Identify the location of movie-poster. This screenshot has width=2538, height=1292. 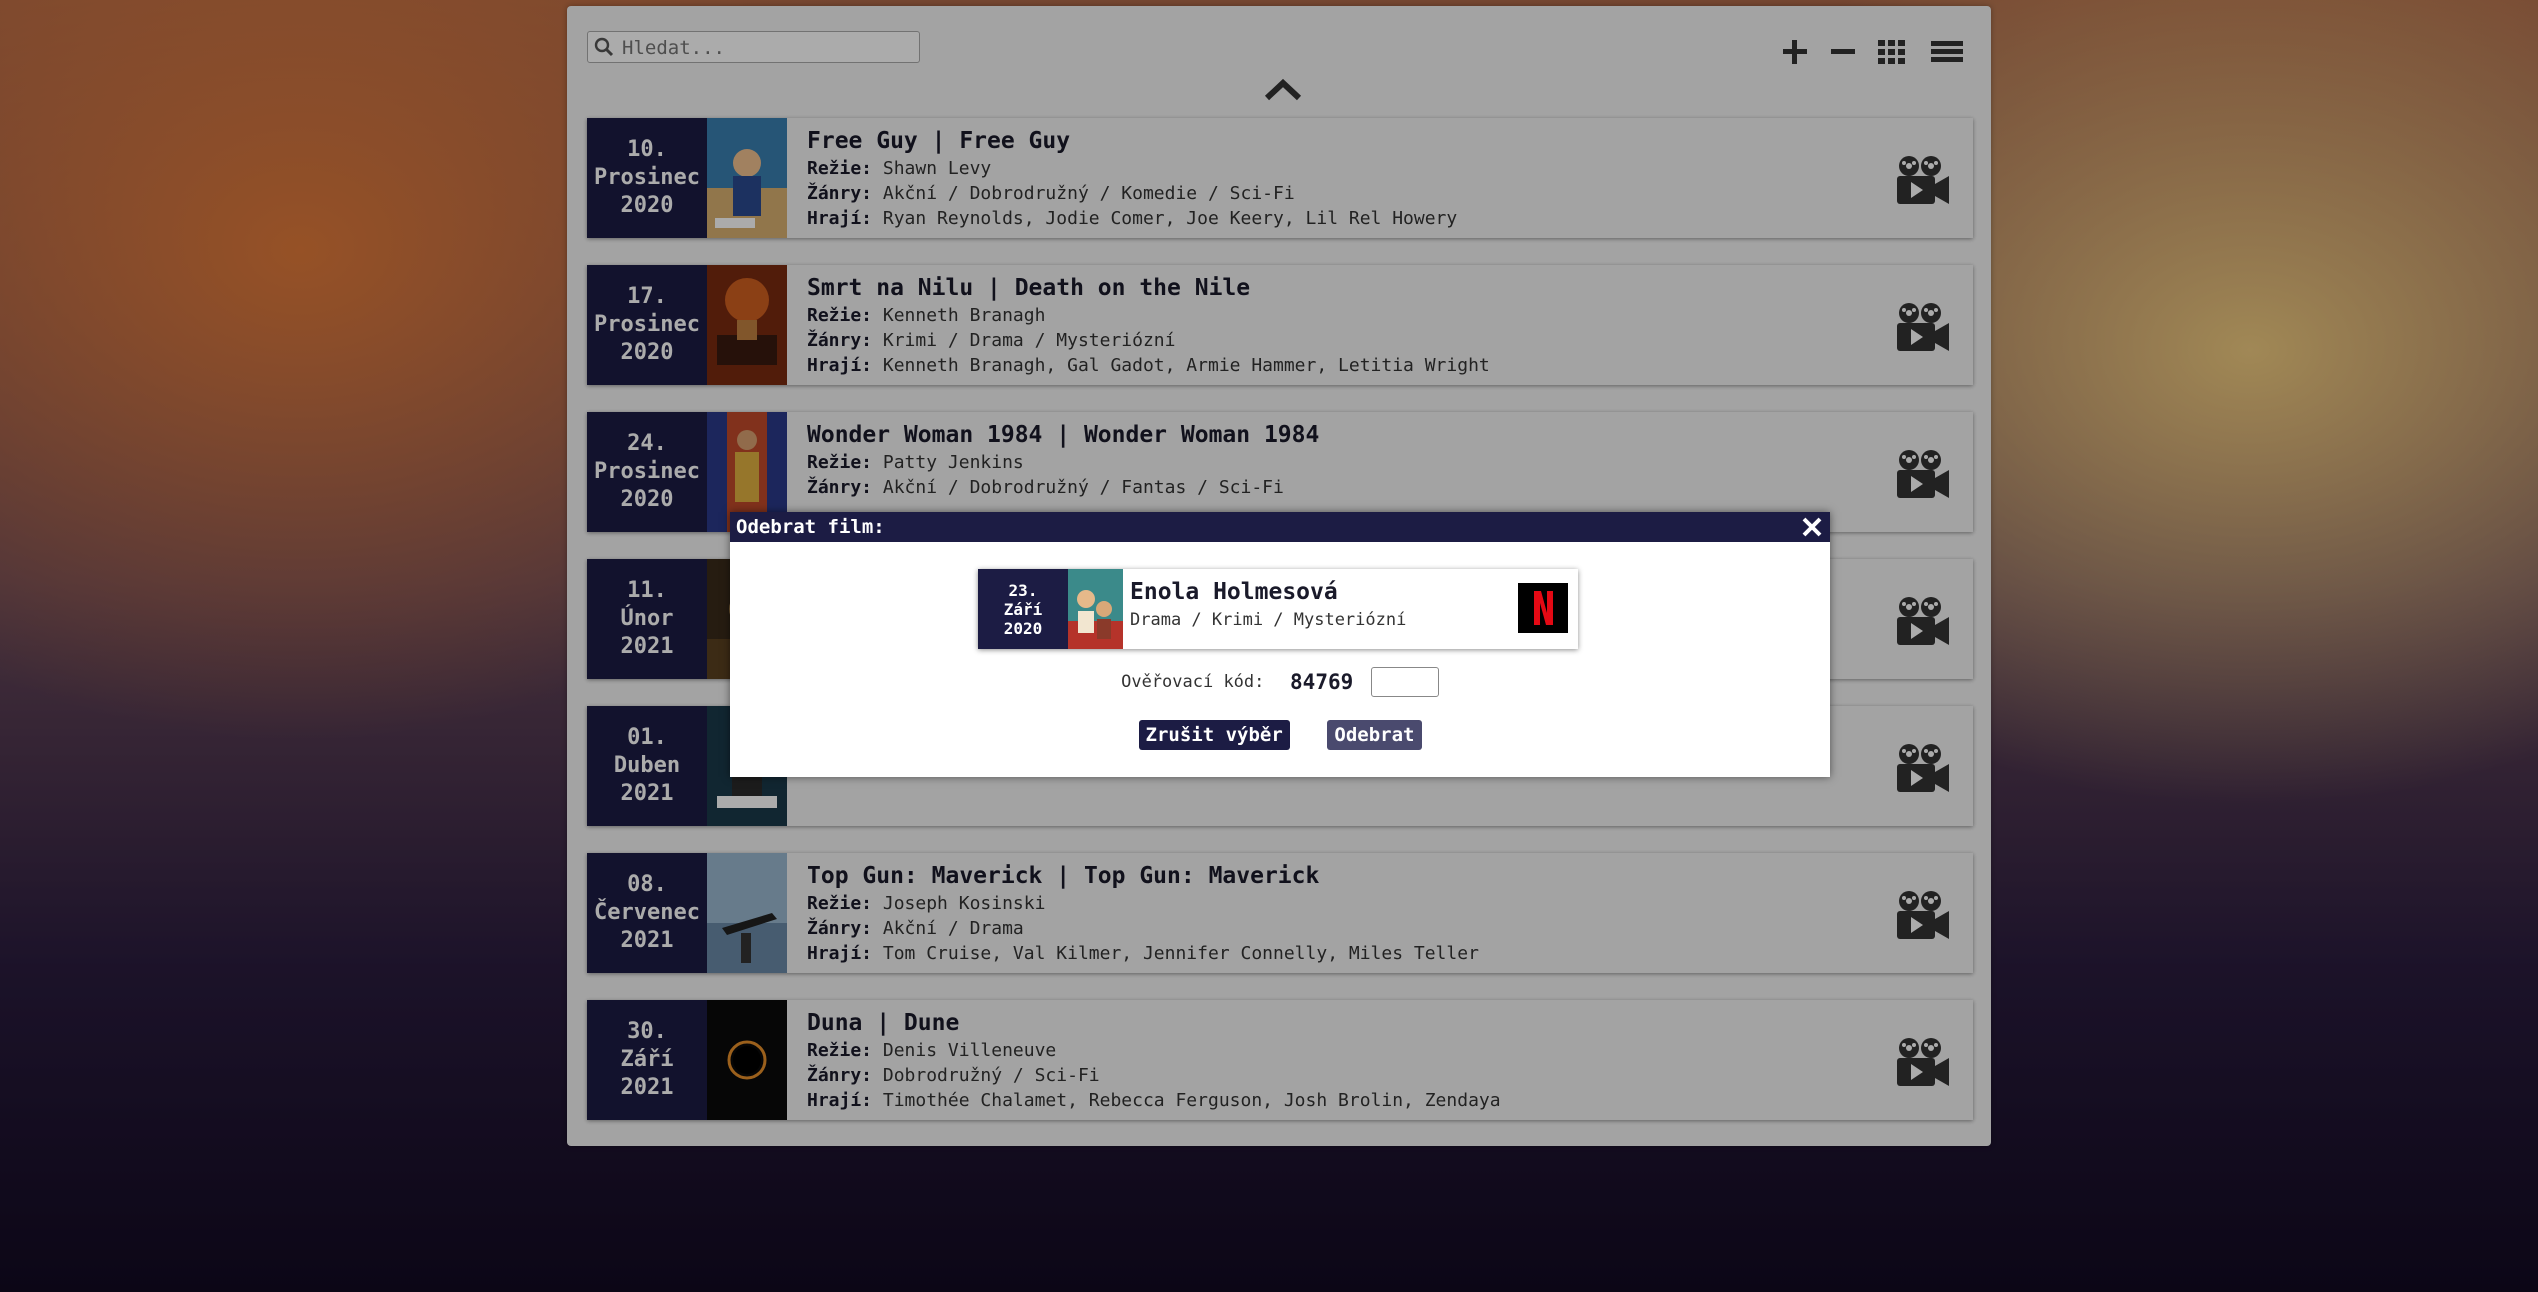
(1095, 609).